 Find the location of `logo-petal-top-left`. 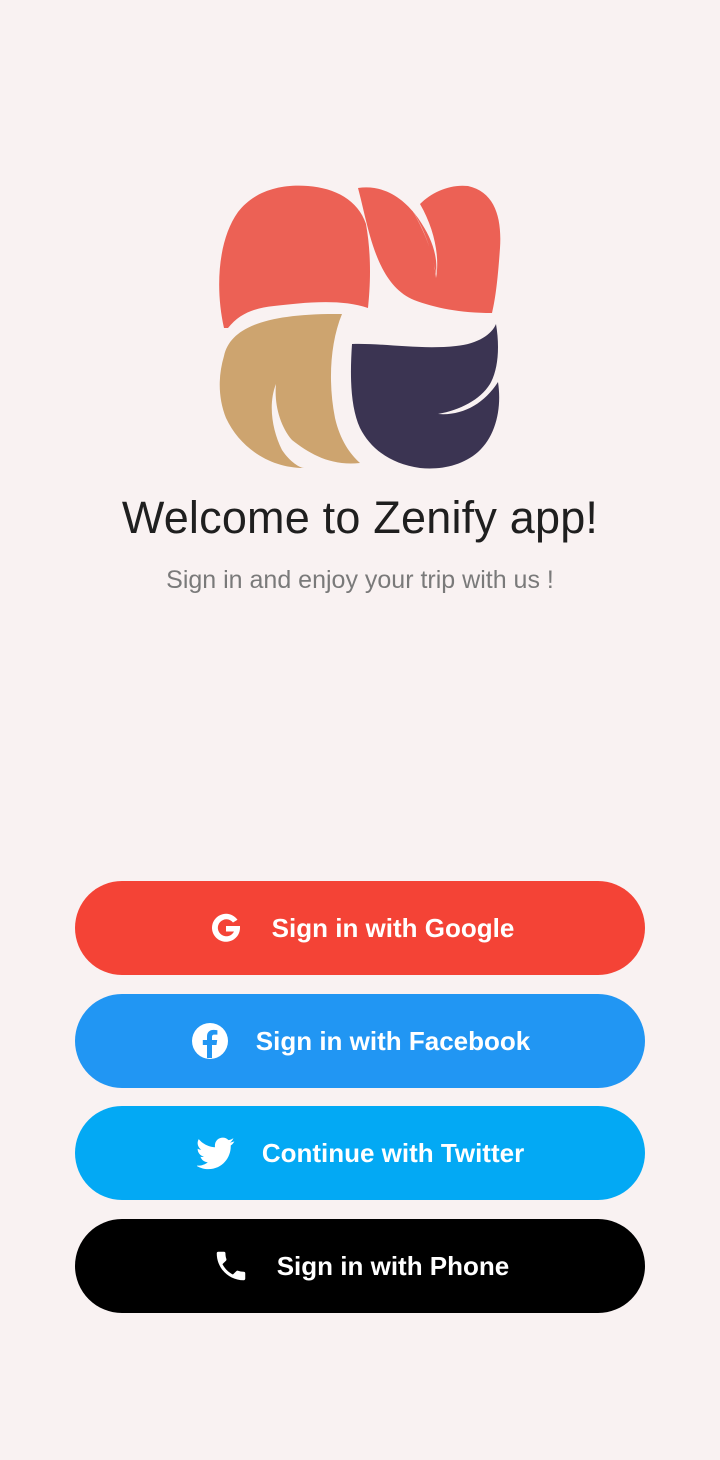

logo-petal-top-left is located at coordinates (294, 256).